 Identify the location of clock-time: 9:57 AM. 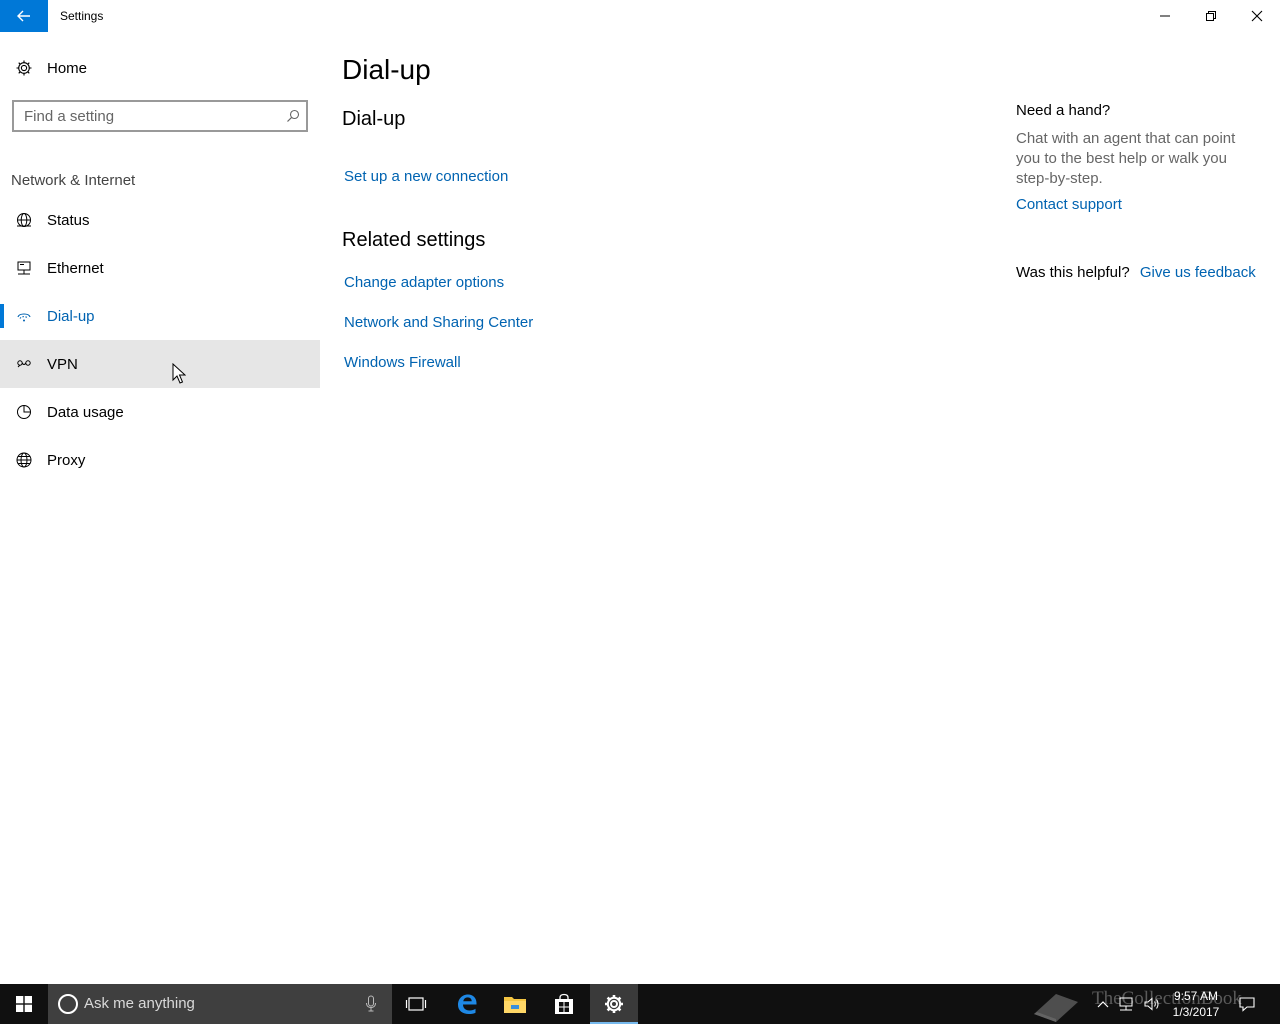
(1196, 996).